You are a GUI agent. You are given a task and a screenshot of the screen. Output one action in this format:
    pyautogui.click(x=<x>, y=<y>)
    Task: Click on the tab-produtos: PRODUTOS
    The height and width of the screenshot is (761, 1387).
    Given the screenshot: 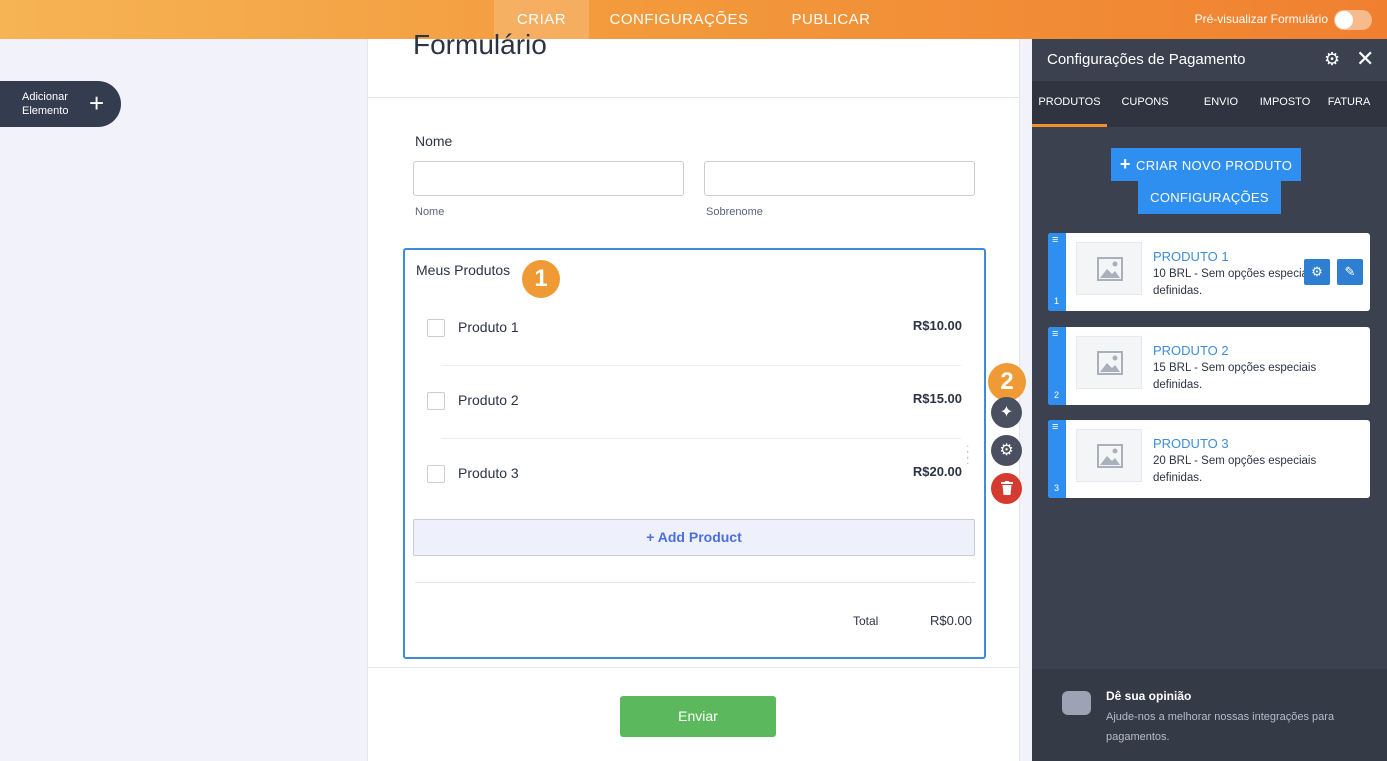 What is the action you would take?
    pyautogui.click(x=1069, y=104)
    